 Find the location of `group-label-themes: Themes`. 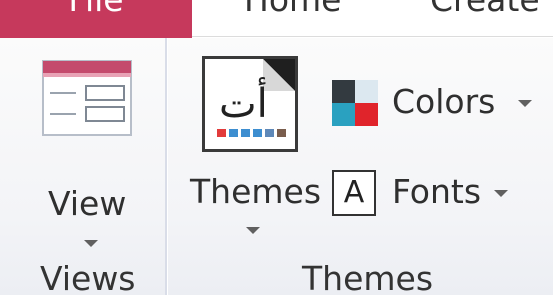

group-label-themes: Themes is located at coordinates (368, 278).